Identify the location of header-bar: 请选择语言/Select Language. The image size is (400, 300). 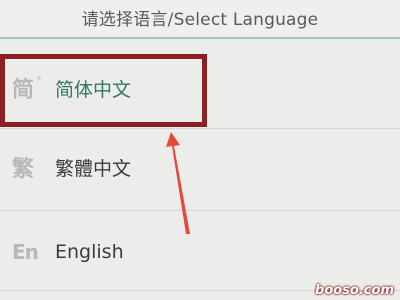
(200, 18).